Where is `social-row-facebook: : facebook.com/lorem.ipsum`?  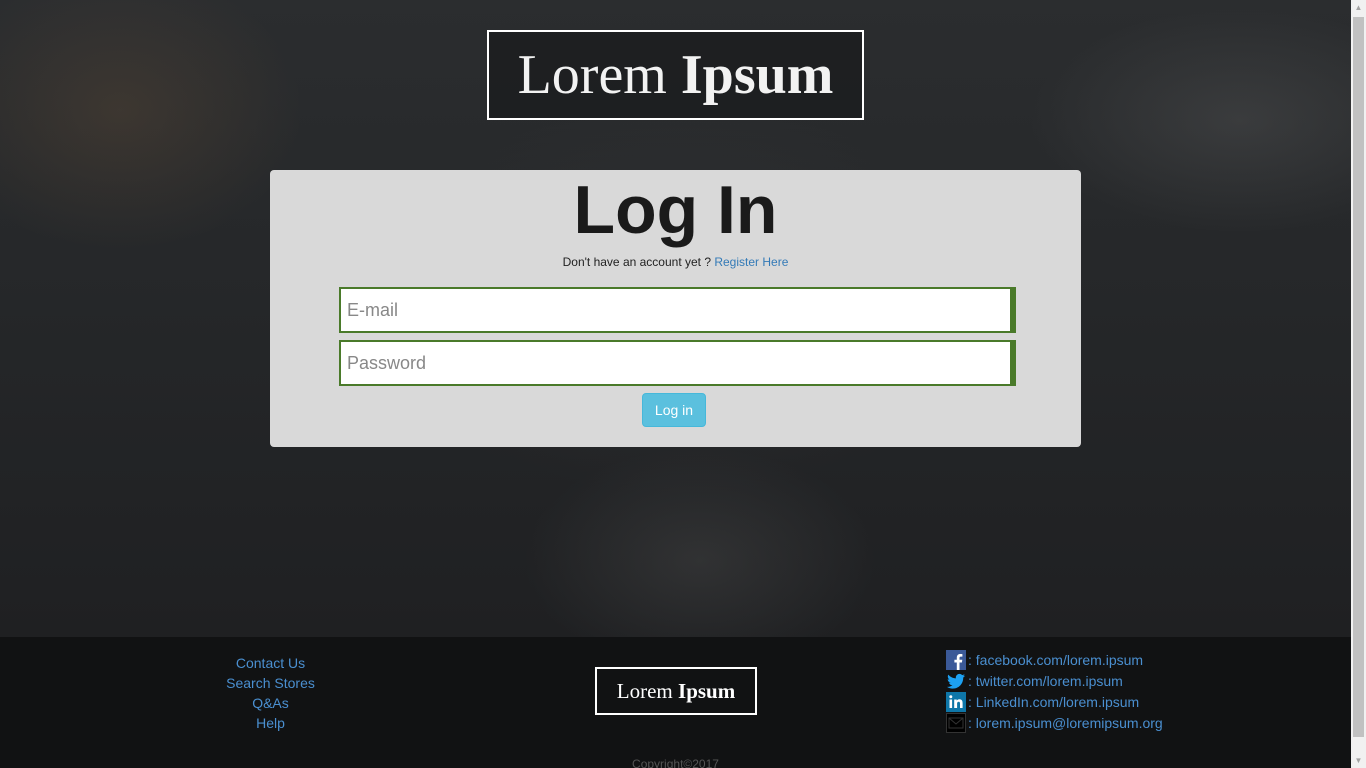
social-row-facebook: : facebook.com/lorem.ipsum is located at coordinates (1054, 659).